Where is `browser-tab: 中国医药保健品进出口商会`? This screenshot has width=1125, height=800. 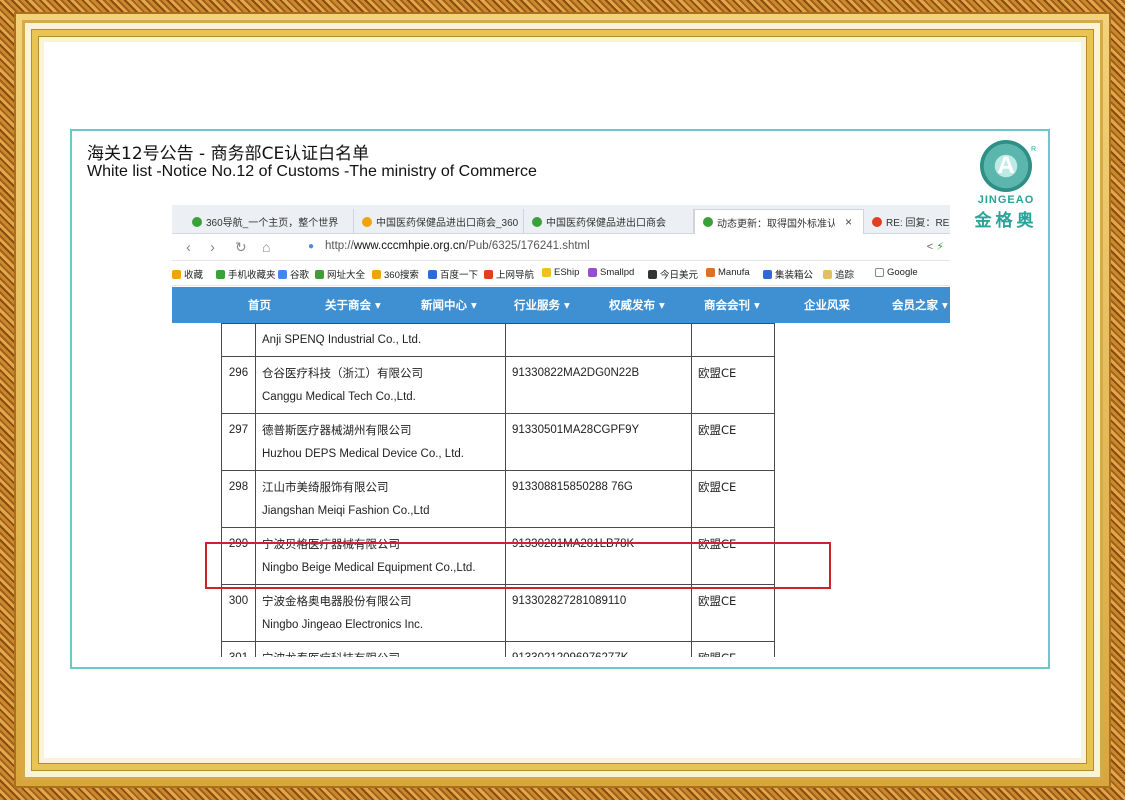
browser-tab: 中国医药保健品进出口商会 is located at coordinates (609, 221).